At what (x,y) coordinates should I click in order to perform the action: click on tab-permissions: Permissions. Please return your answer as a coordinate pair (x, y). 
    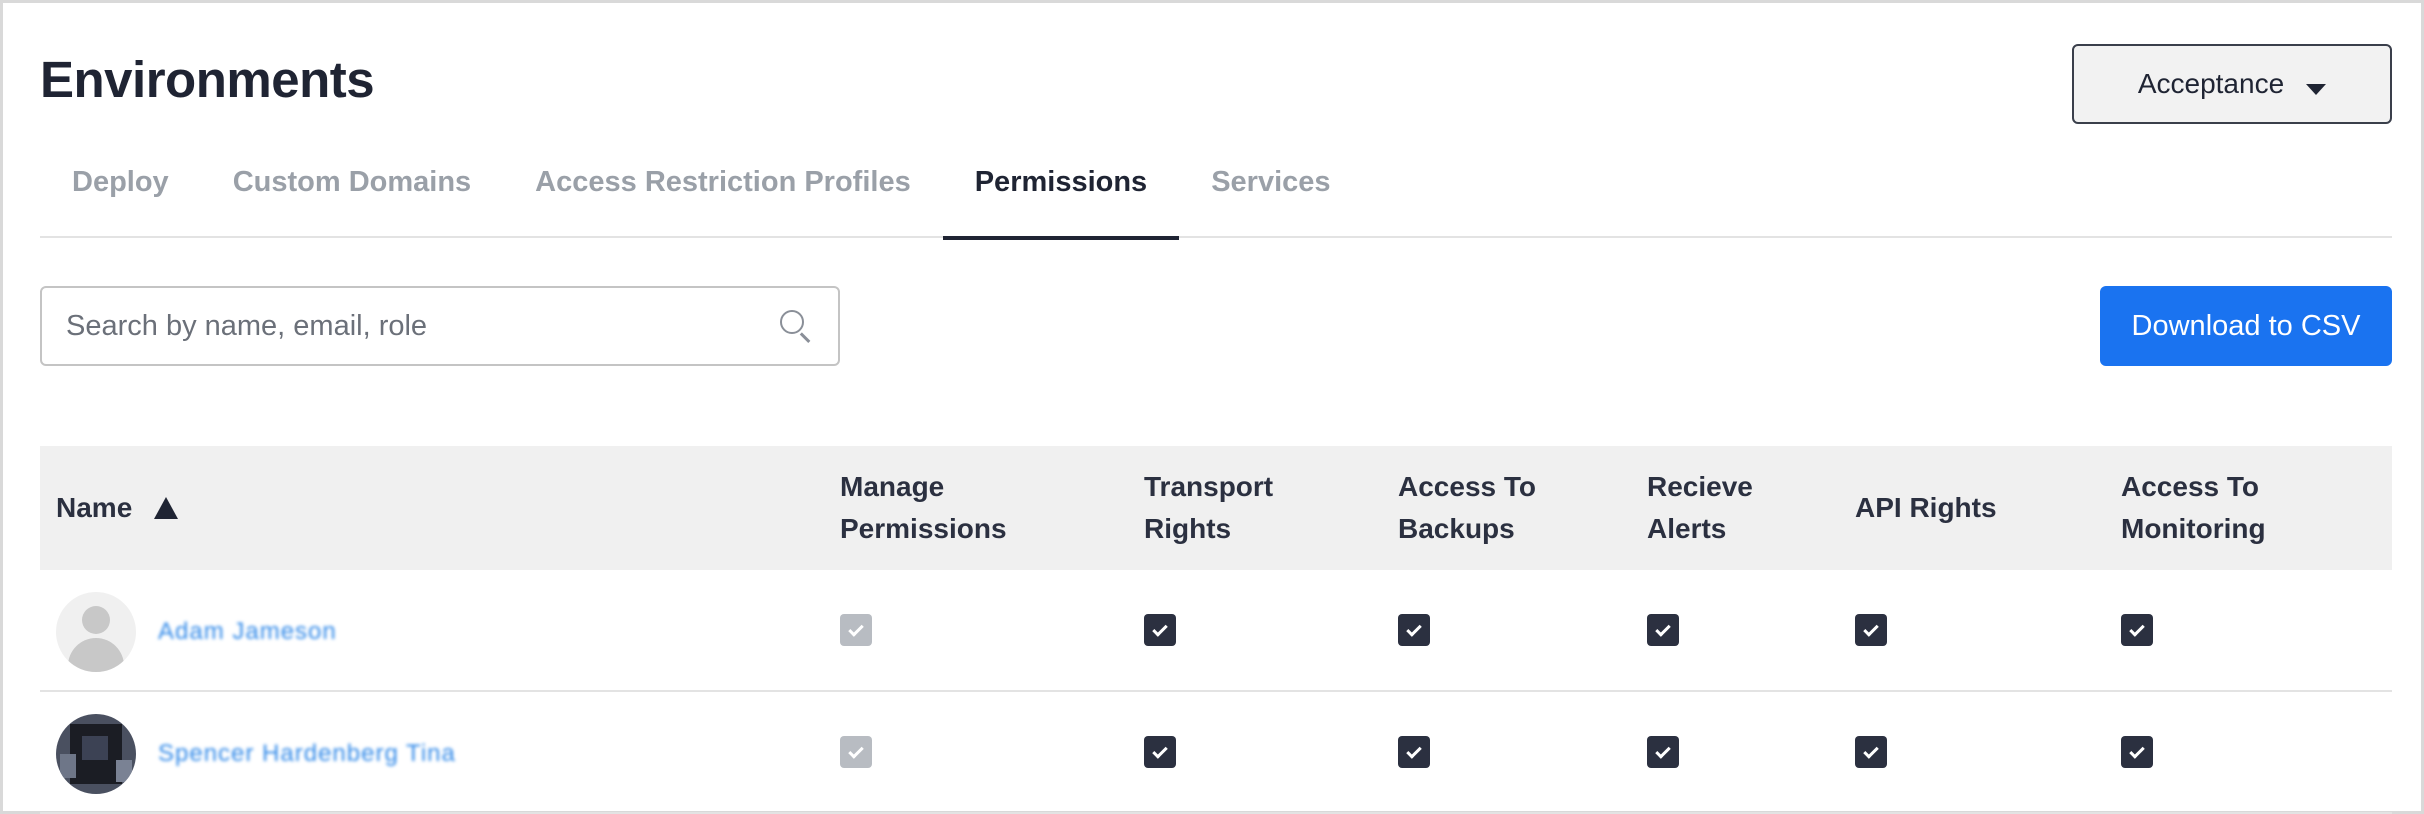
    Looking at the image, I should click on (1061, 195).